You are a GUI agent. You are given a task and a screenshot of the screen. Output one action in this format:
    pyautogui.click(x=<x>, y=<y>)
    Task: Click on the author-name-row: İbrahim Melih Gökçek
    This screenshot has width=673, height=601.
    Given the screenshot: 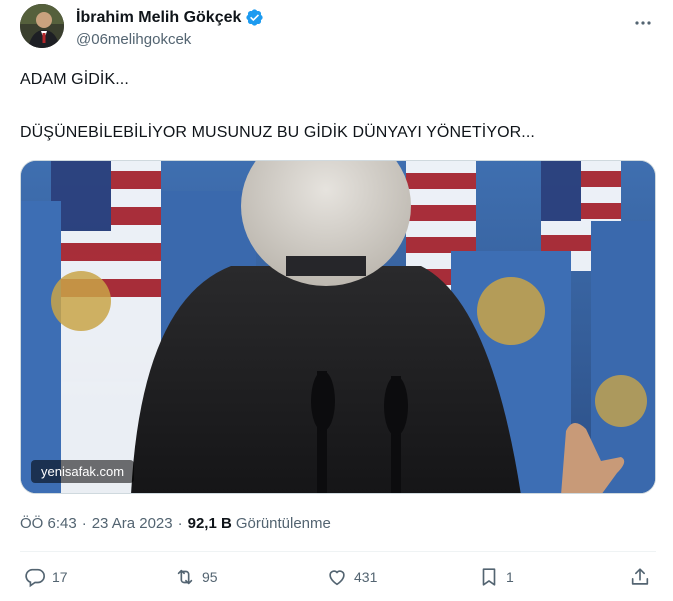 What is the action you would take?
    pyautogui.click(x=170, y=17)
    